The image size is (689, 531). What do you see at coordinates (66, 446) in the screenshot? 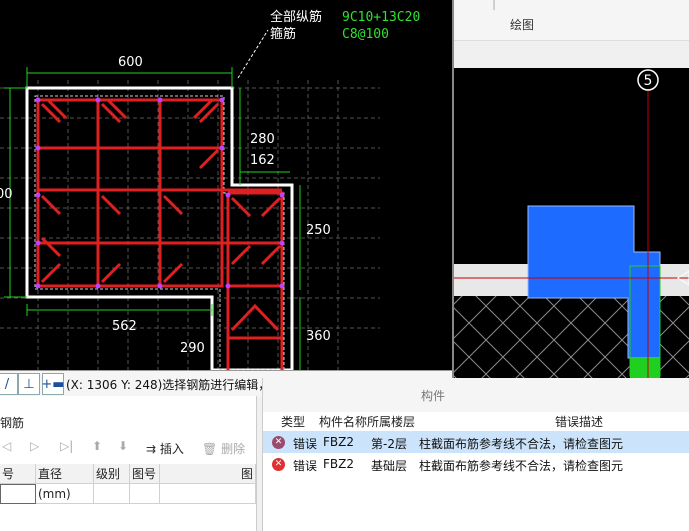
I see `last-icon: ▷|` at bounding box center [66, 446].